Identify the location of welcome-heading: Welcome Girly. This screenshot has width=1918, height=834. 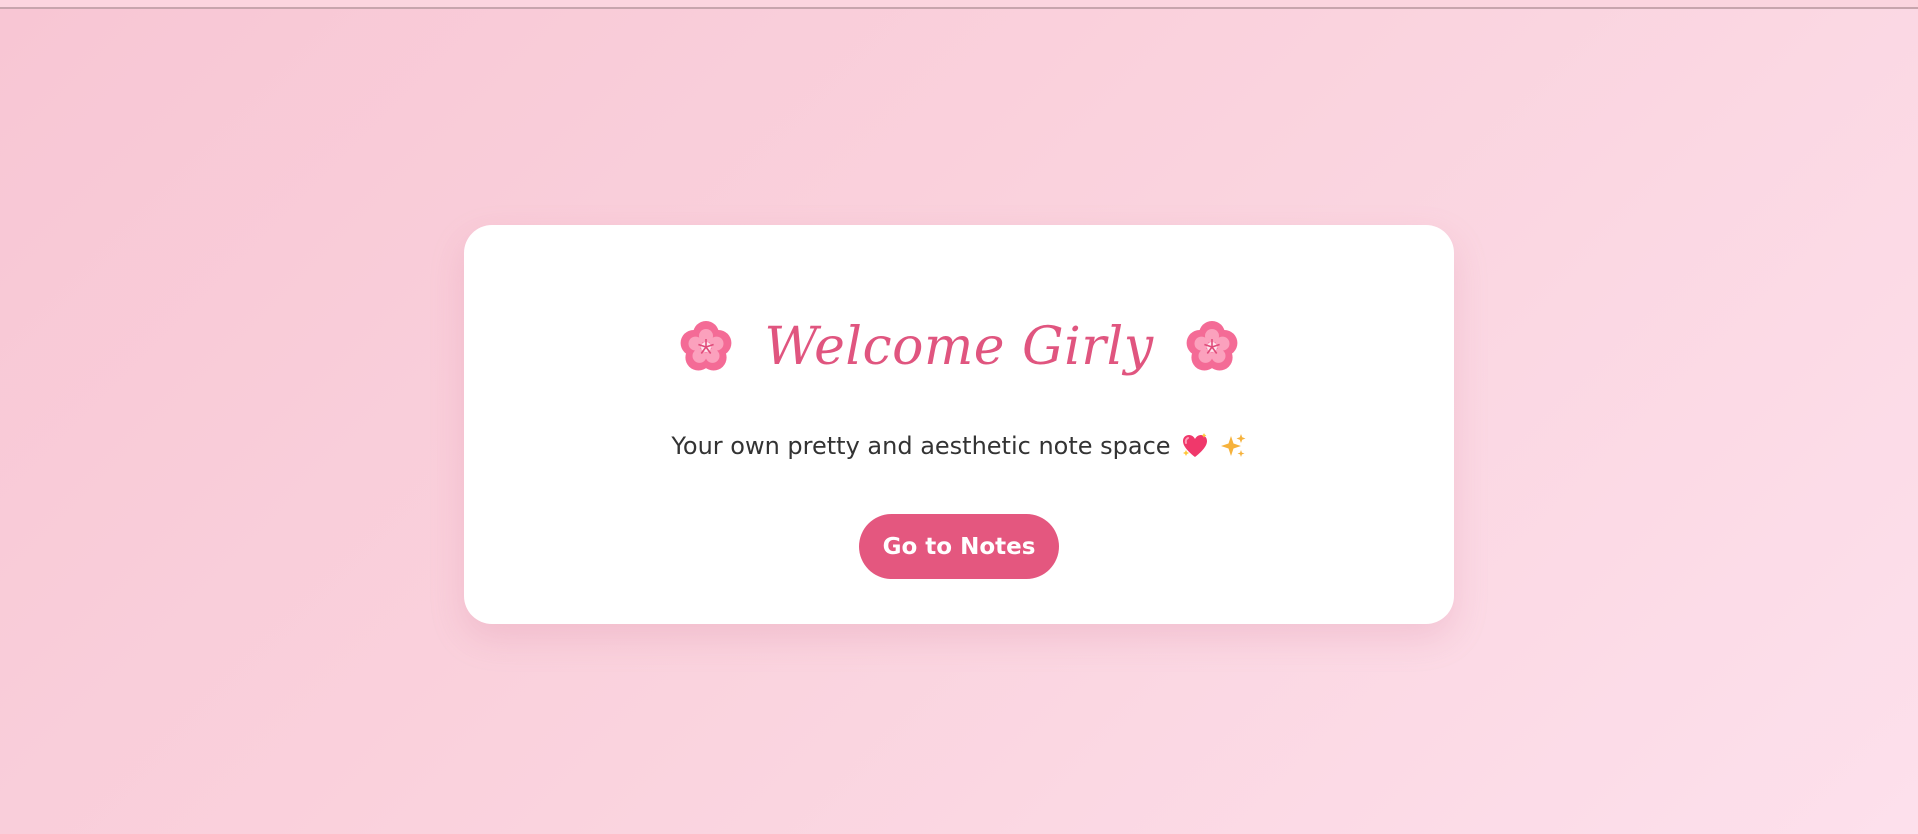
(959, 347).